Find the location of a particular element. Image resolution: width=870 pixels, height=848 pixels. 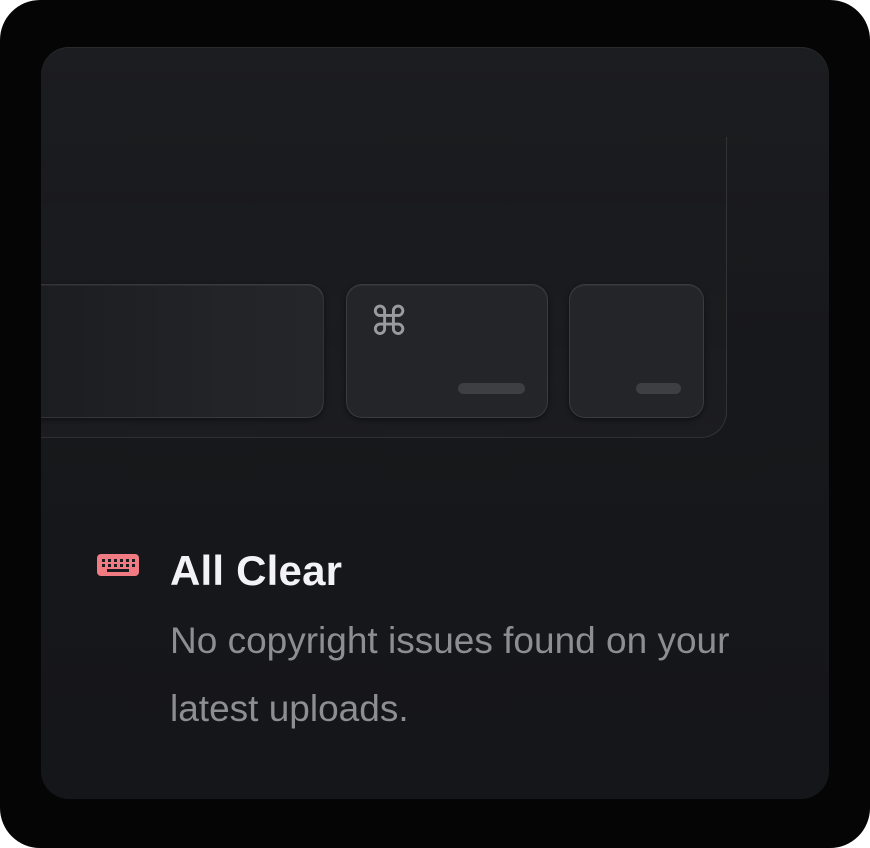

status-title: All Clear is located at coordinates (256, 570).